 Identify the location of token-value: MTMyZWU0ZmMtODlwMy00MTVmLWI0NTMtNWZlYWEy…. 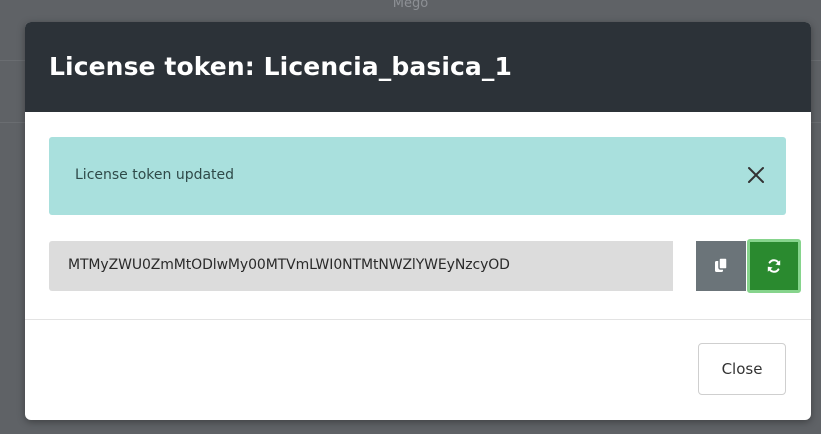
(289, 265).